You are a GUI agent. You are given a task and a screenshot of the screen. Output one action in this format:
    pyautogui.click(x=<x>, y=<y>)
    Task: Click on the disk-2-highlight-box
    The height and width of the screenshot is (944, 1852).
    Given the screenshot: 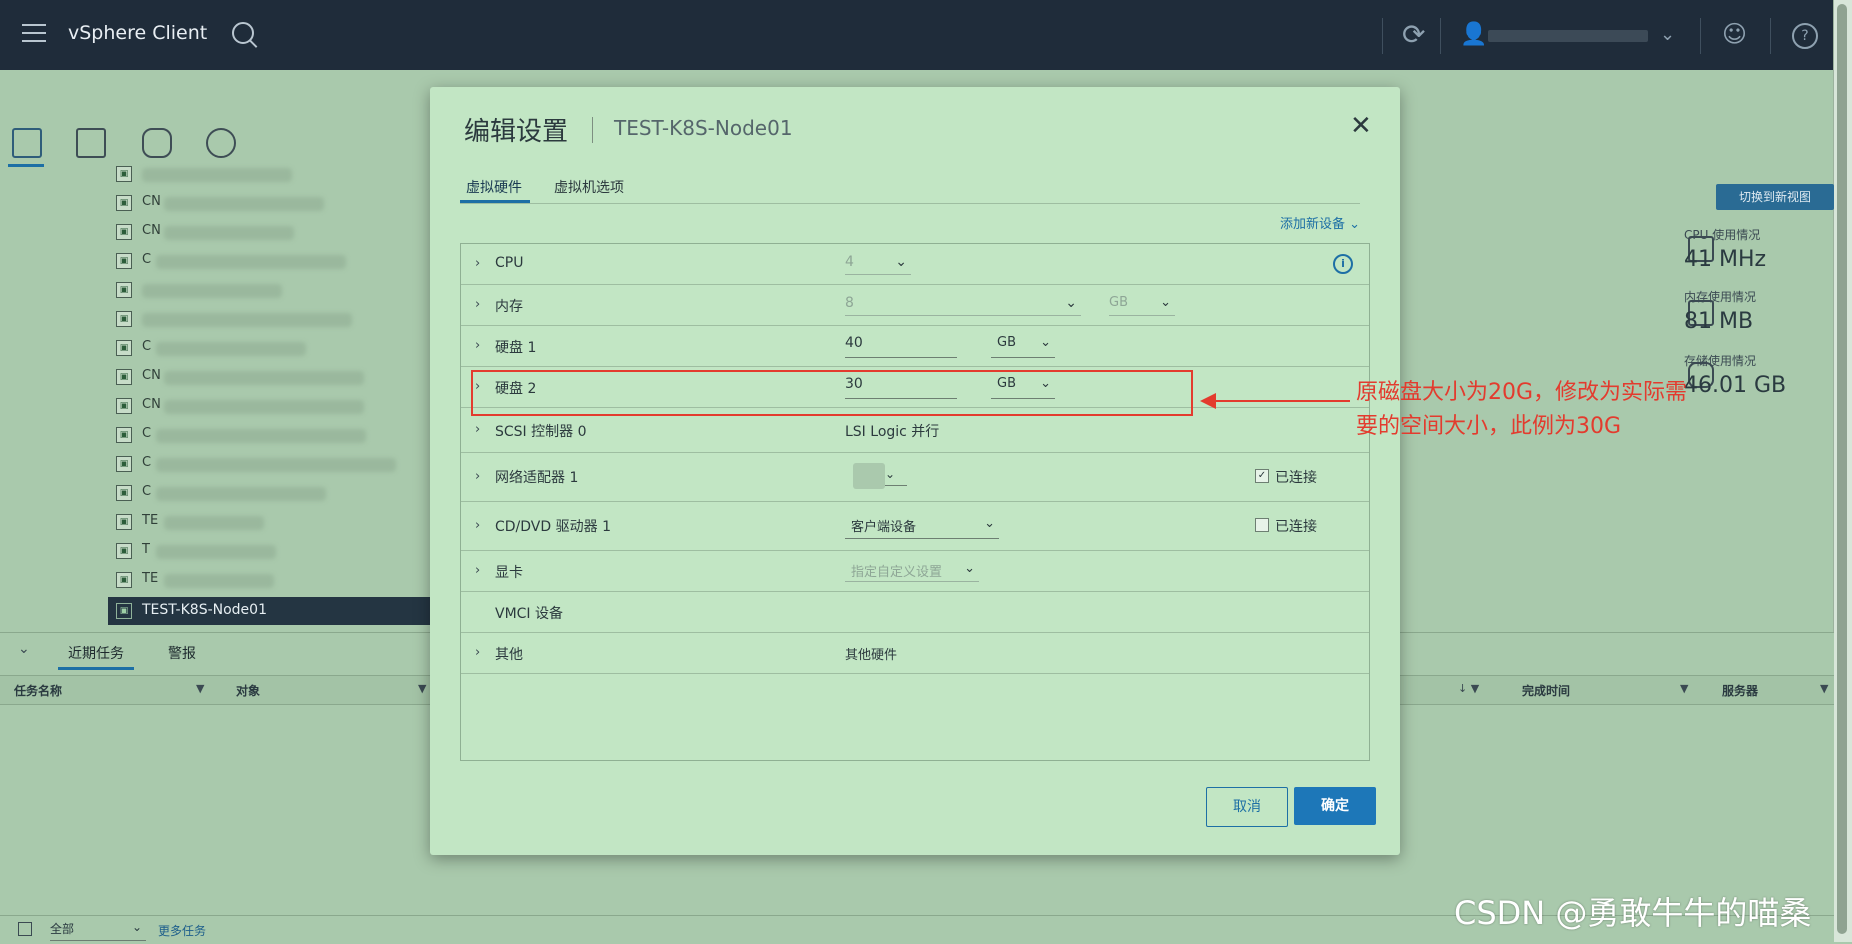 What is the action you would take?
    pyautogui.click(x=832, y=393)
    